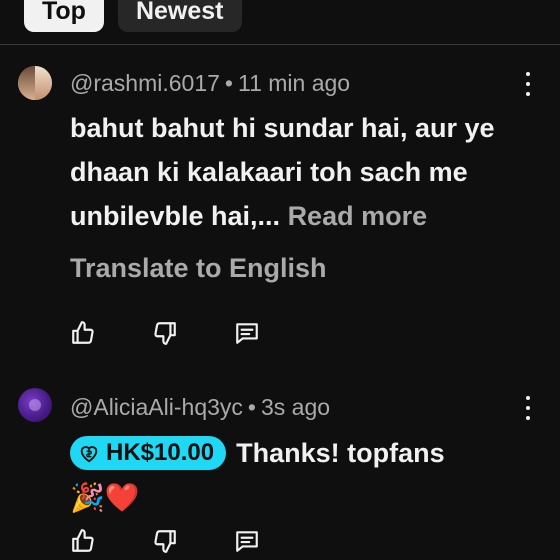 This screenshot has height=560, width=560. What do you see at coordinates (295, 407) in the screenshot?
I see `timestamp: 3s ago` at bounding box center [295, 407].